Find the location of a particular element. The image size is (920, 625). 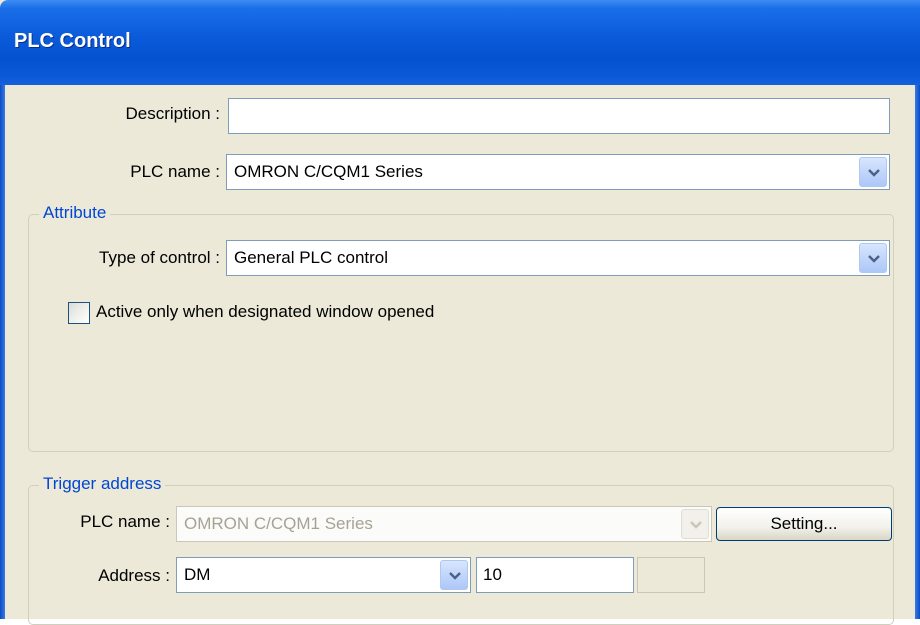

trigger-plc-name-select: OMRON C/CQM1 Series is located at coordinates (444, 524).